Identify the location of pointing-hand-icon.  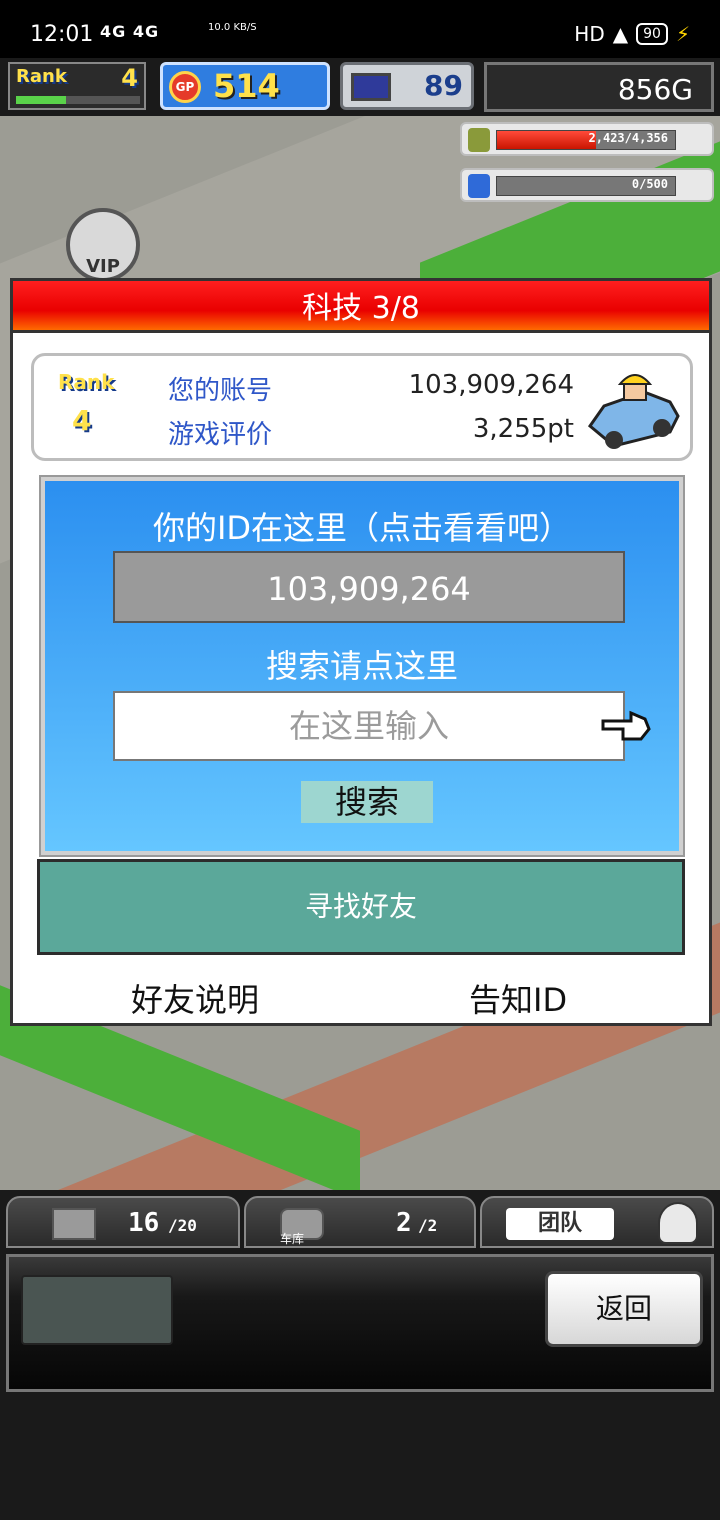
(626, 725).